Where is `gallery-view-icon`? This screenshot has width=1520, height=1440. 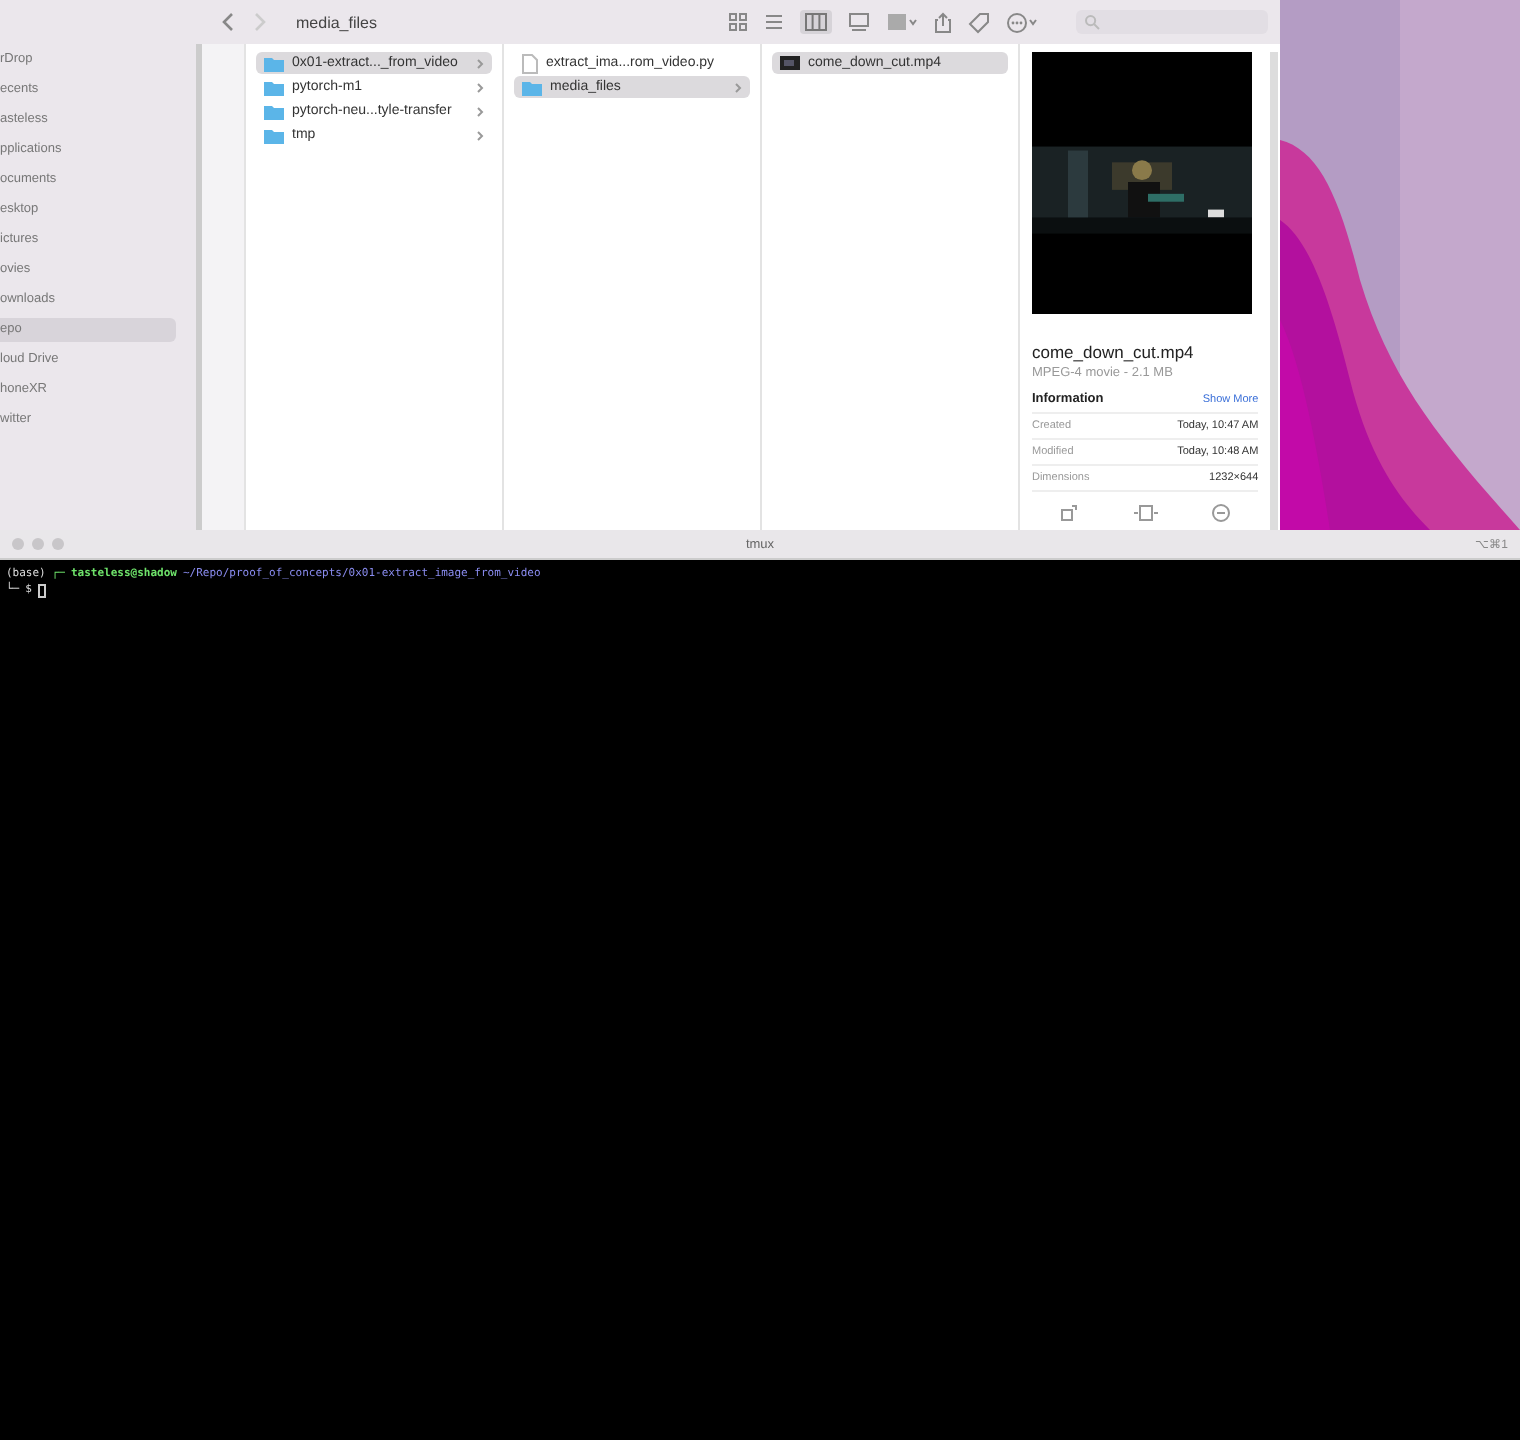 gallery-view-icon is located at coordinates (859, 22).